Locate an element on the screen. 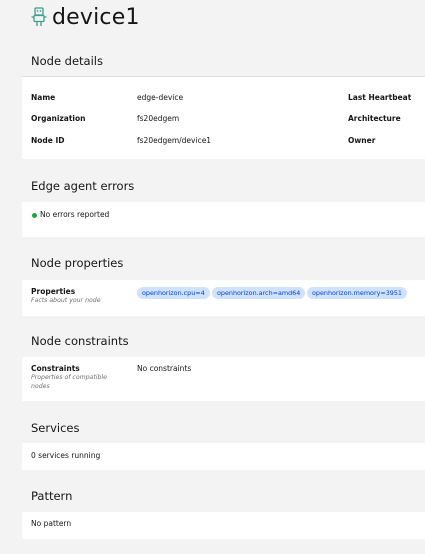 This screenshot has width=425, height=554. node-id-value: fs20edgem/device1 is located at coordinates (174, 140).